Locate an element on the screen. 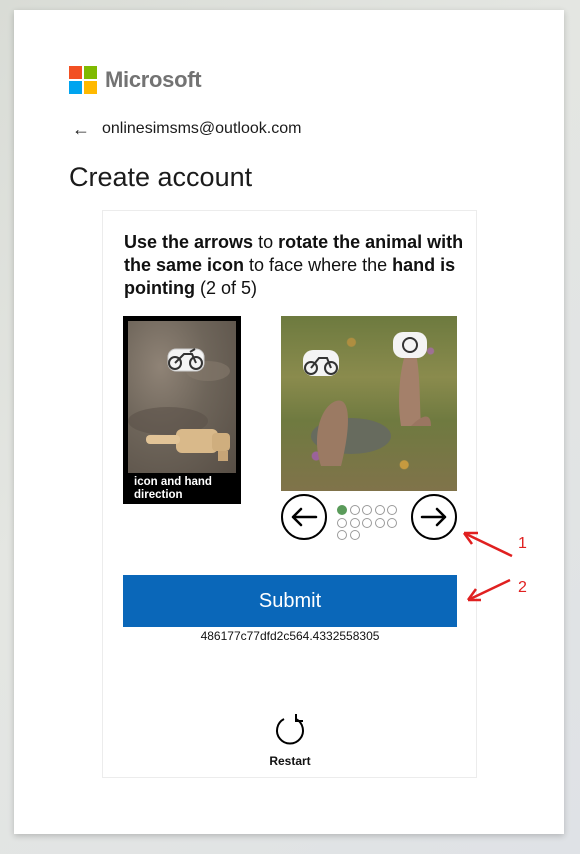  annotation-label-2: 2 is located at coordinates (522, 587).